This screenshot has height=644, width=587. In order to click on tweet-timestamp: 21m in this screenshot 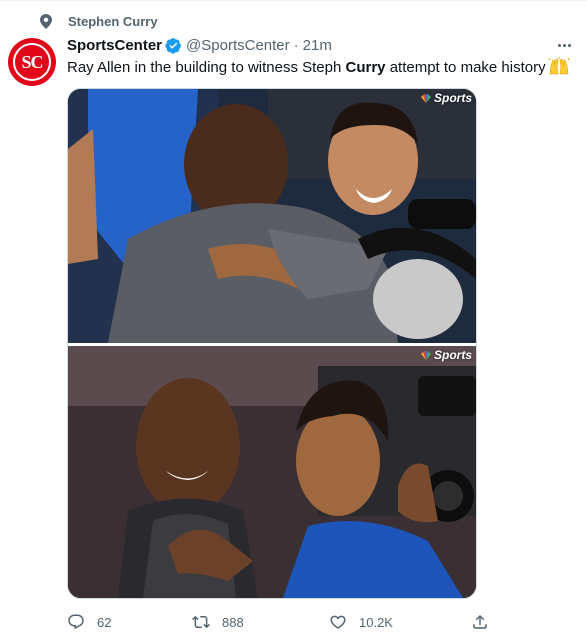, I will do `click(317, 45)`.